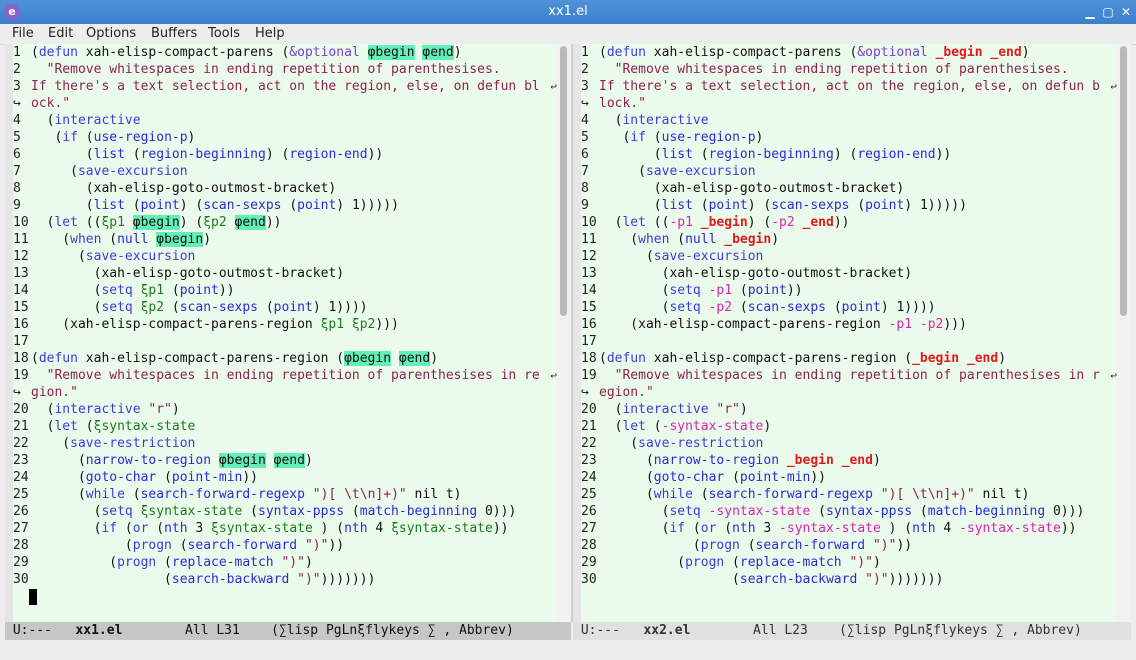  Describe the element at coordinates (849, 426) in the screenshot. I see `code-line: 21 (let (-syntax-state)` at that location.